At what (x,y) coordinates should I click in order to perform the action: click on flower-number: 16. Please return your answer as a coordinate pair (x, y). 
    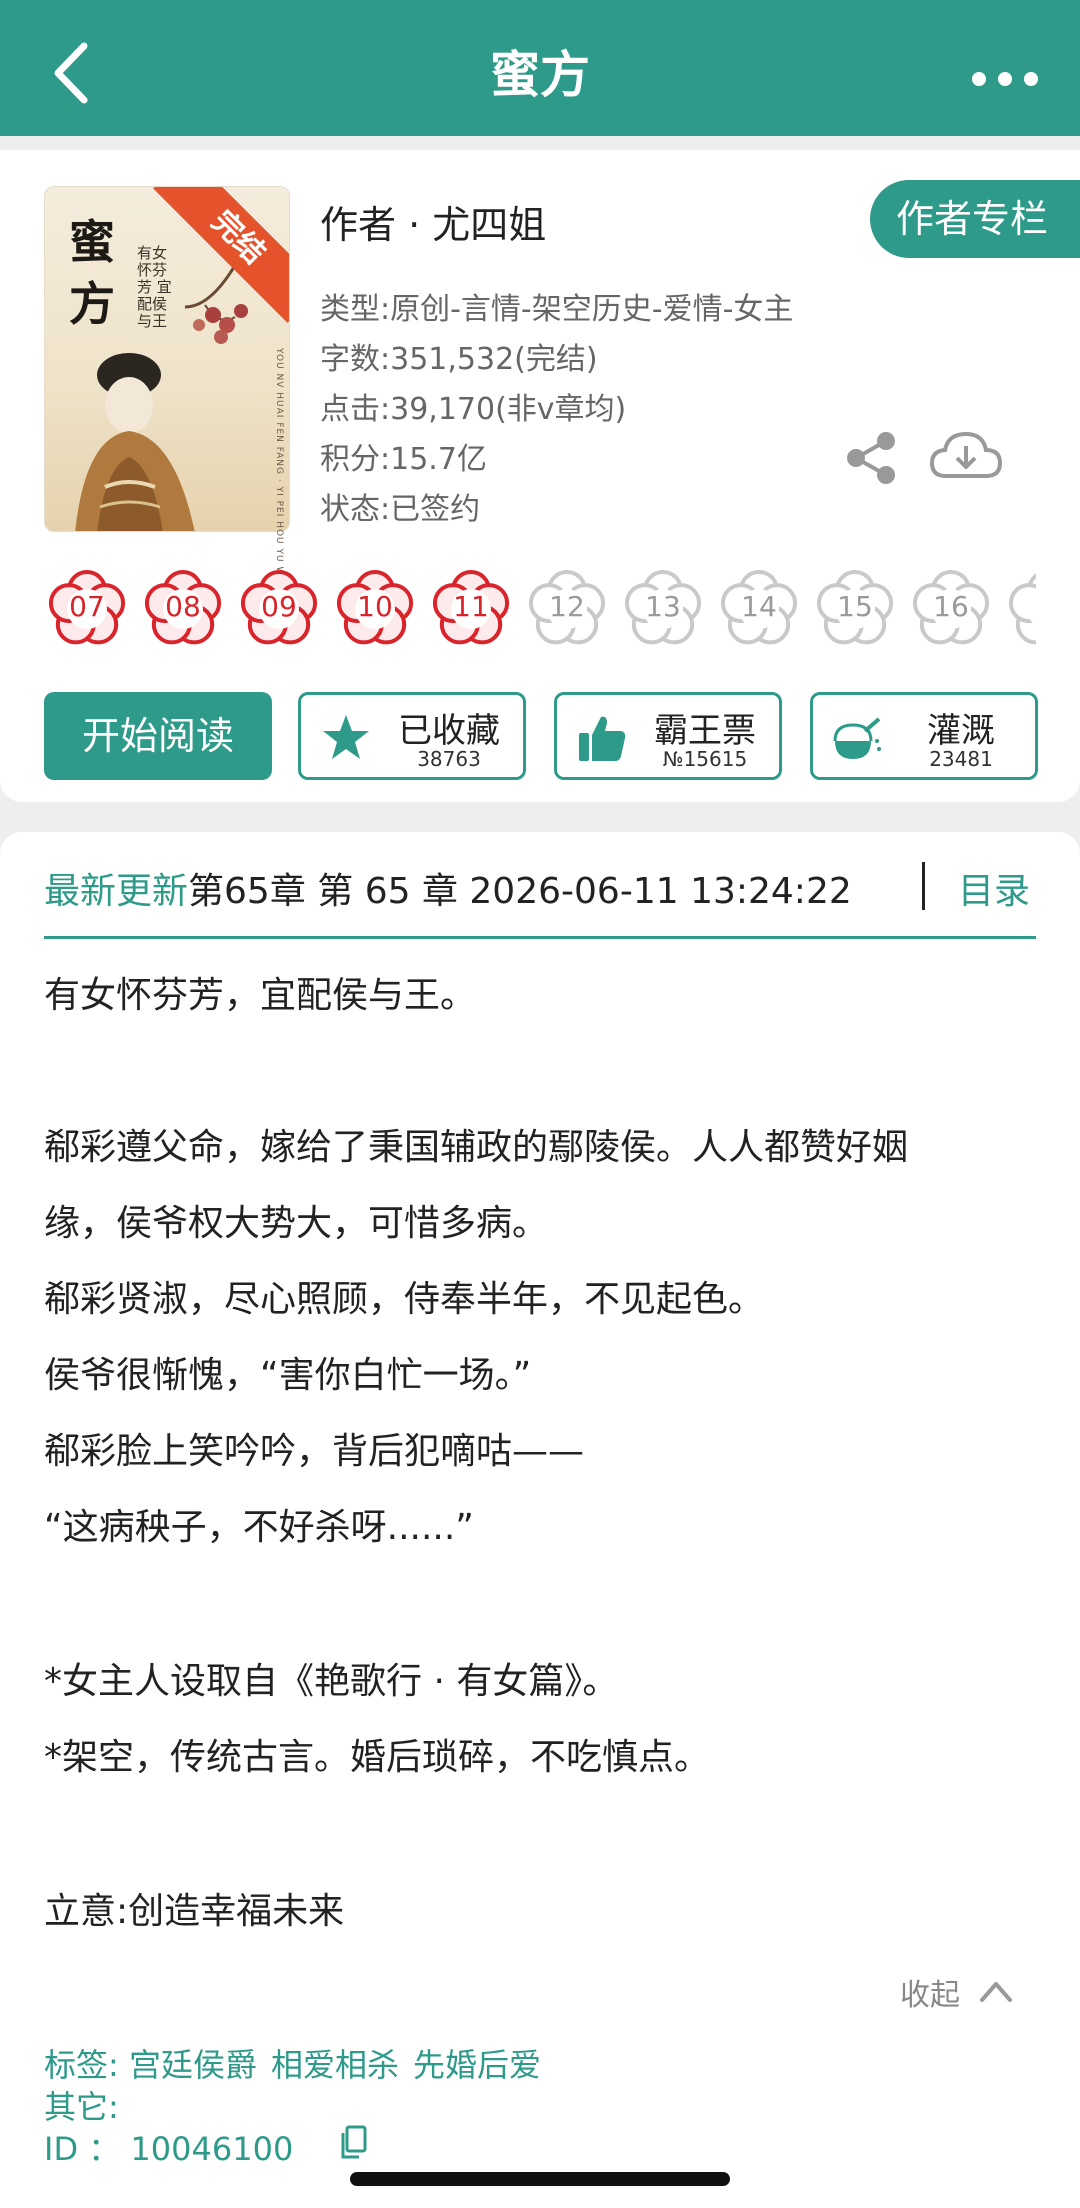
    Looking at the image, I should click on (951, 606).